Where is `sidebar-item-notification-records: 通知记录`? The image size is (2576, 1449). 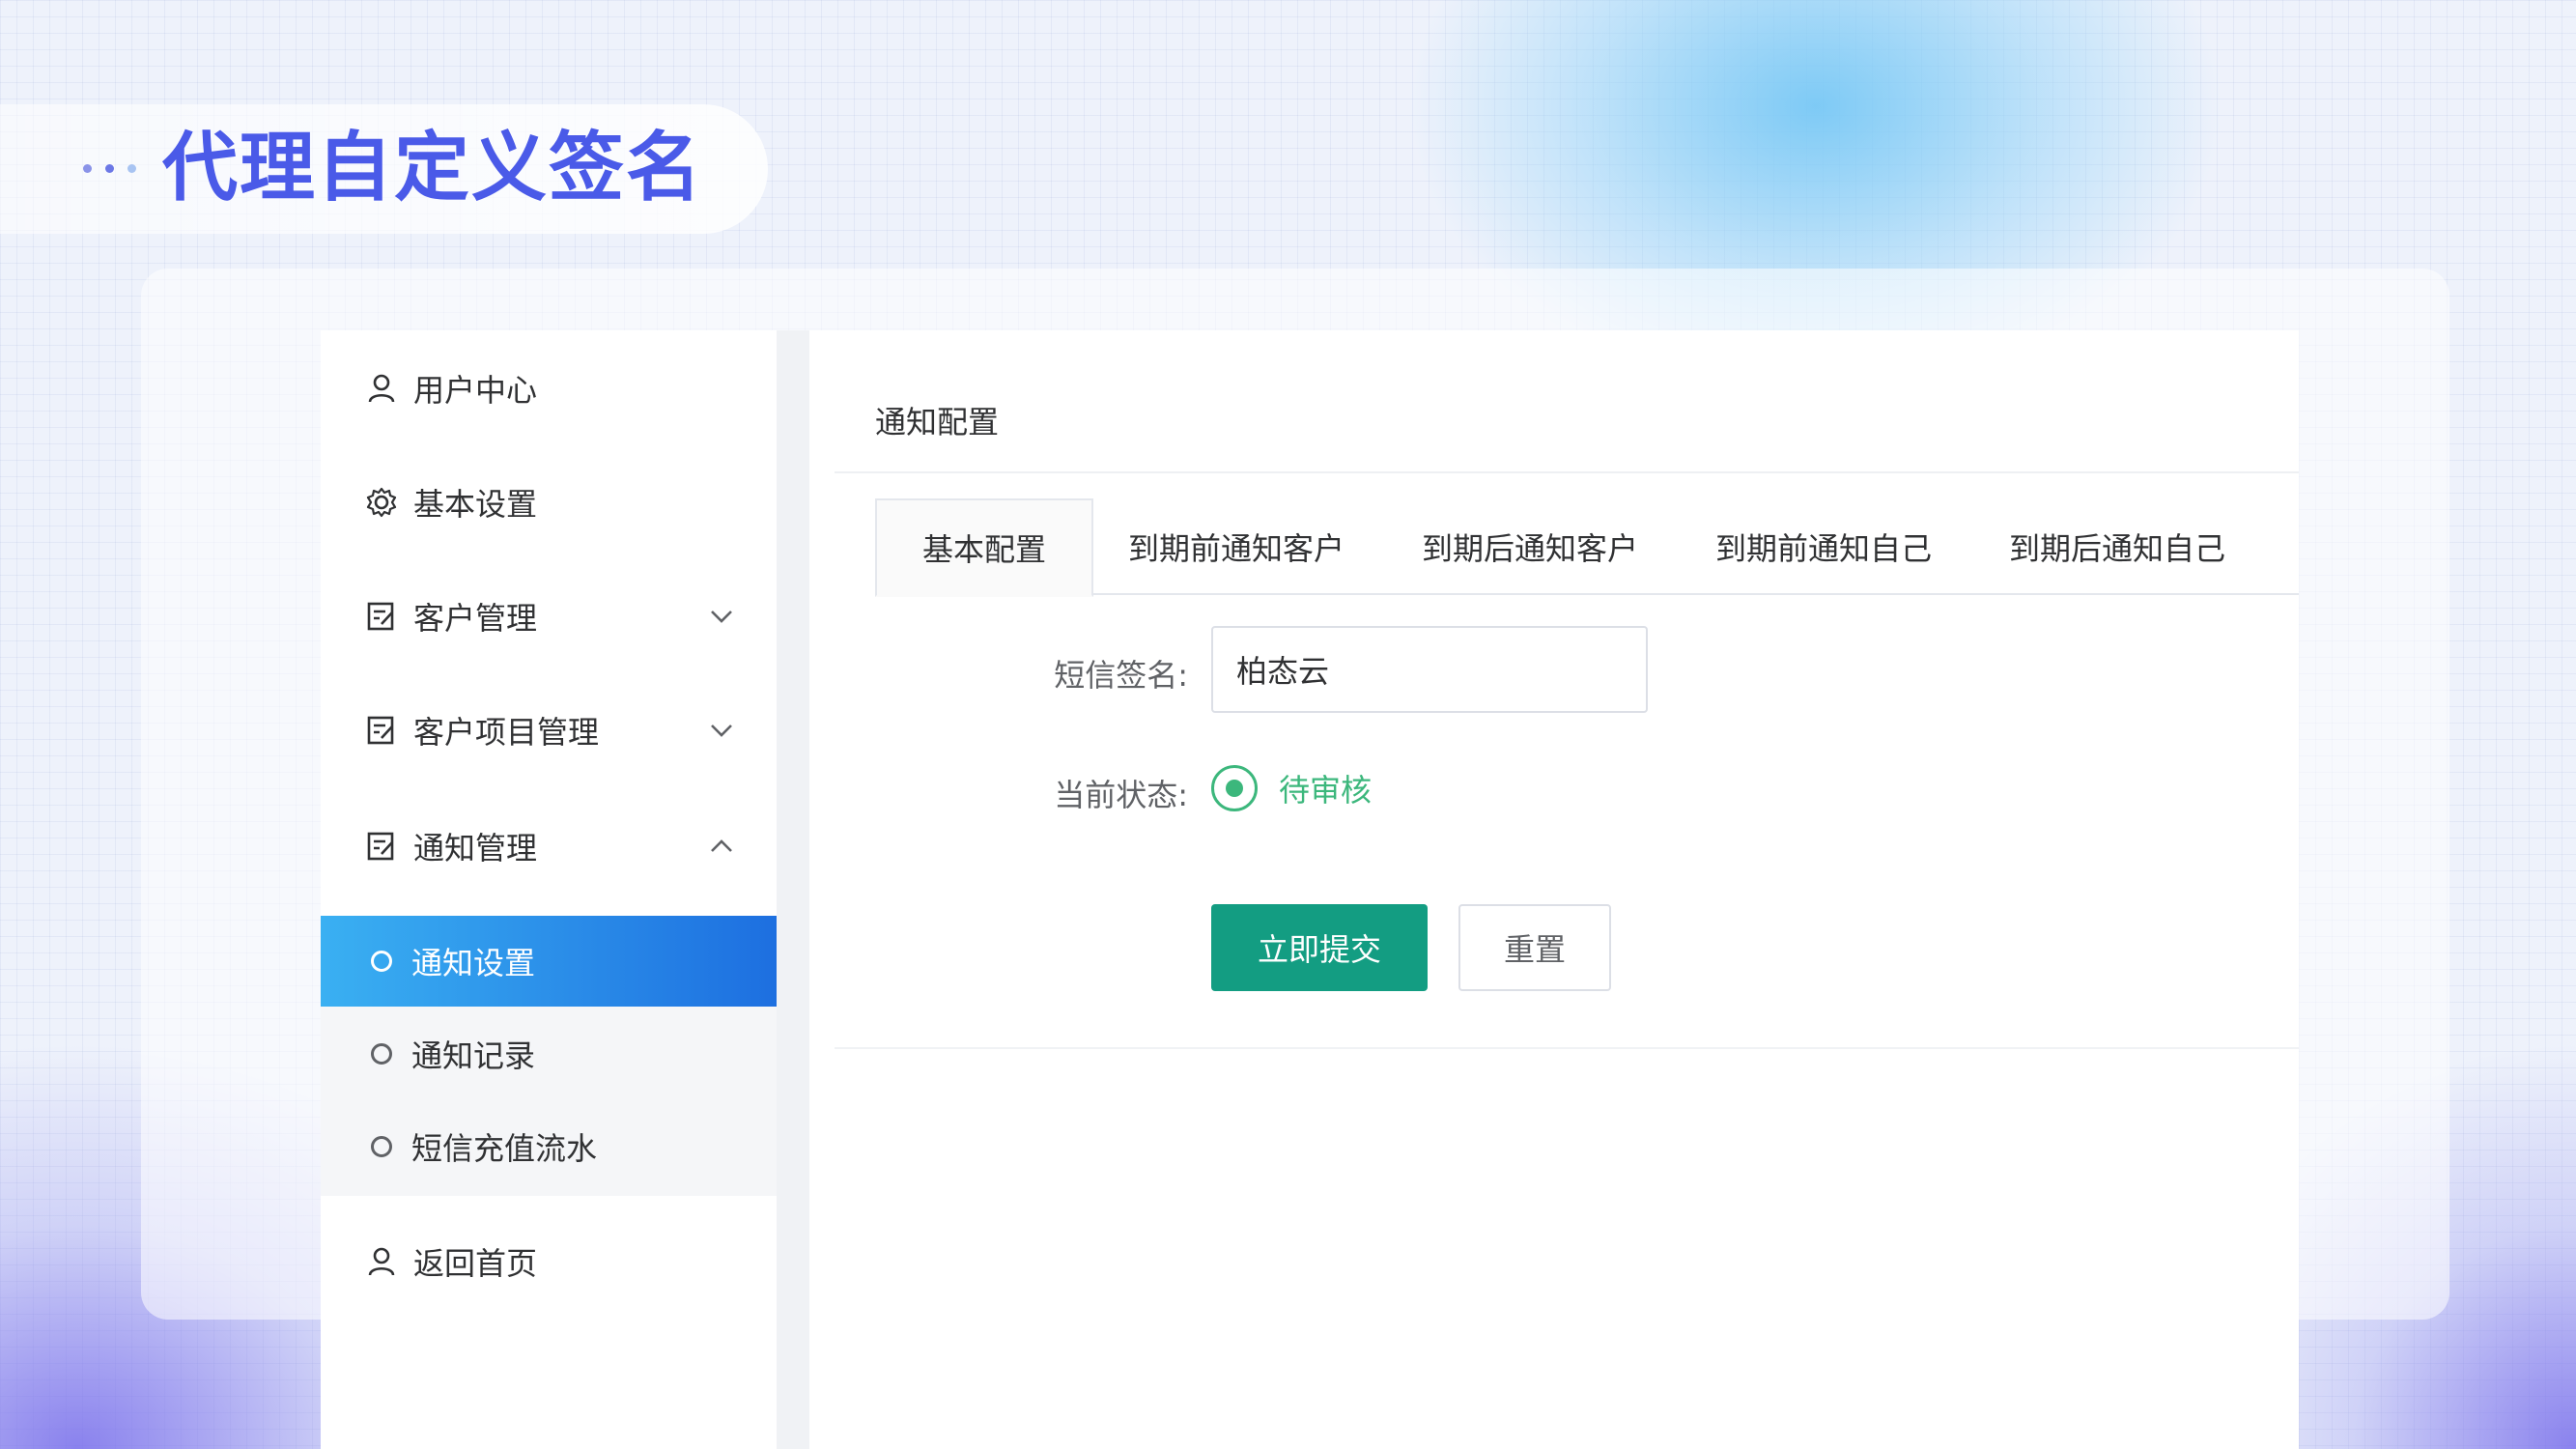
sidebar-item-notification-records: 通知记录 is located at coordinates (549, 1054).